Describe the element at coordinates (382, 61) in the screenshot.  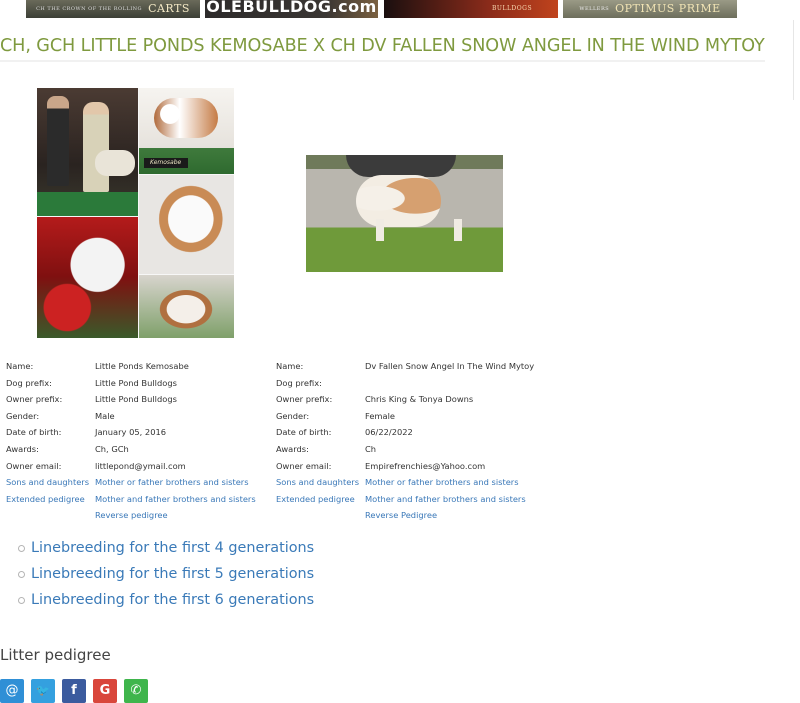
I see `title-divider` at that location.